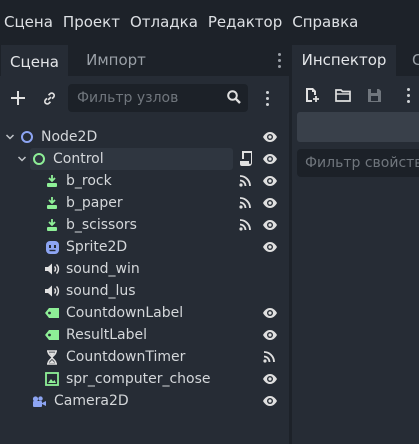 The height and width of the screenshot is (444, 419). I want to click on save-resource-button, so click(374, 95).